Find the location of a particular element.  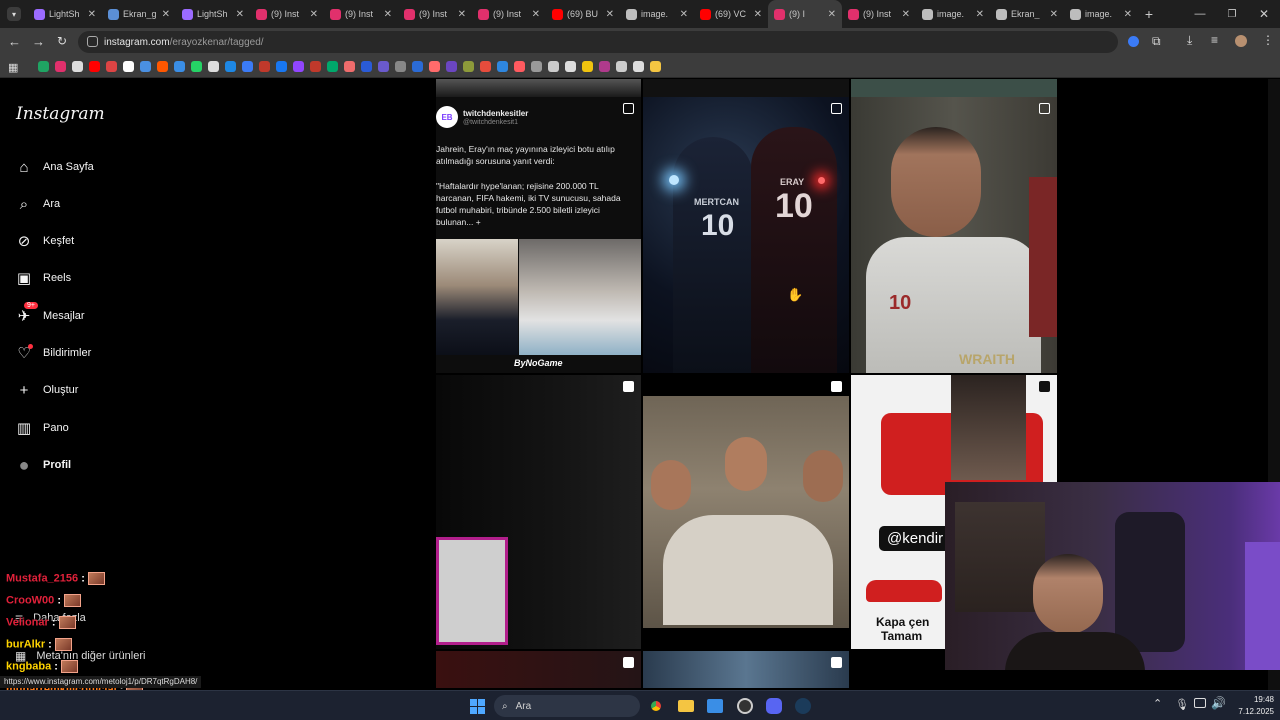

sidebar-item-ara: ⌕ Ara is located at coordinates (37, 204).